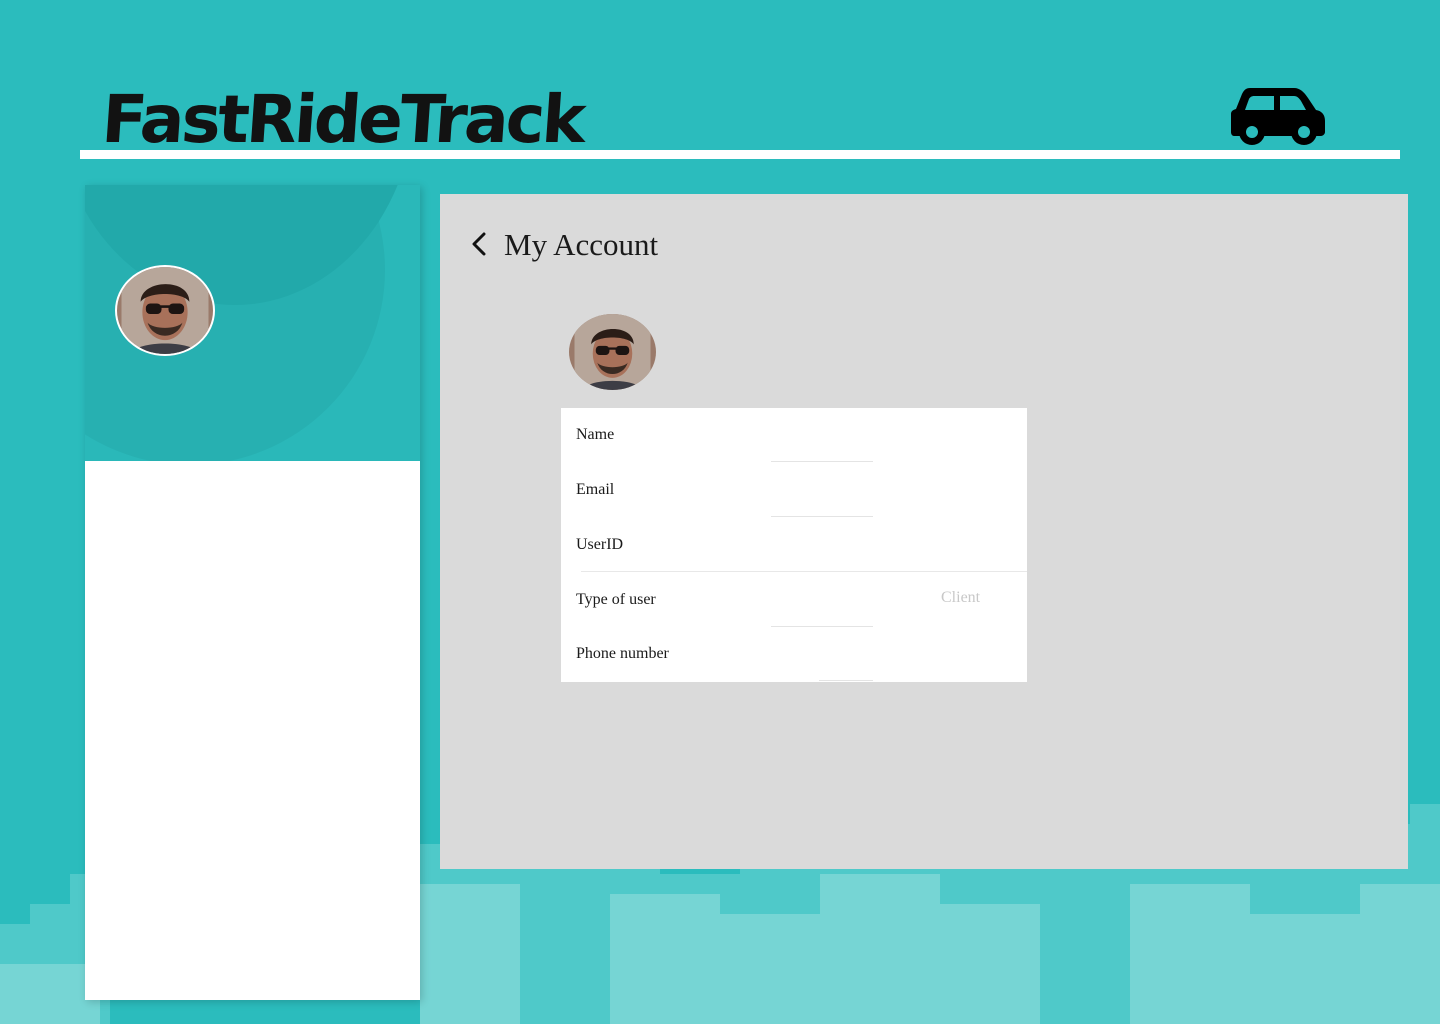 Image resolution: width=1440 pixels, height=1024 pixels. I want to click on userid-field, so click(804, 571).